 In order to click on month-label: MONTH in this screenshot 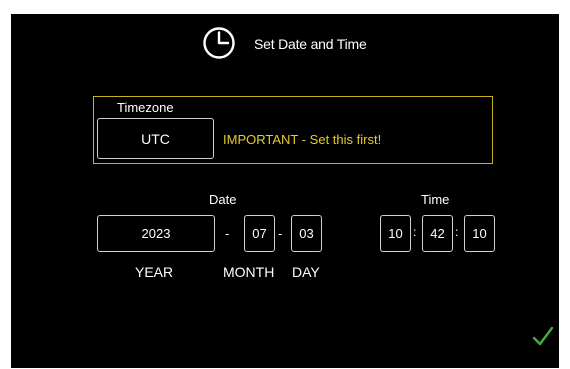, I will do `click(249, 272)`.